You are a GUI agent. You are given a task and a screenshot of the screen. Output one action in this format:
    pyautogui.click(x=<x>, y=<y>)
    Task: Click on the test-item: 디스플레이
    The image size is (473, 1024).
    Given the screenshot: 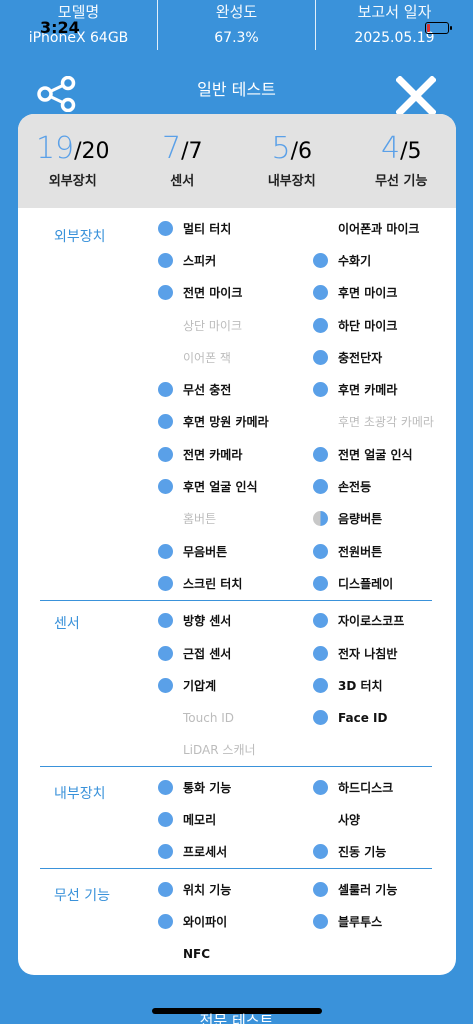 What is the action you would take?
    pyautogui.click(x=384, y=583)
    